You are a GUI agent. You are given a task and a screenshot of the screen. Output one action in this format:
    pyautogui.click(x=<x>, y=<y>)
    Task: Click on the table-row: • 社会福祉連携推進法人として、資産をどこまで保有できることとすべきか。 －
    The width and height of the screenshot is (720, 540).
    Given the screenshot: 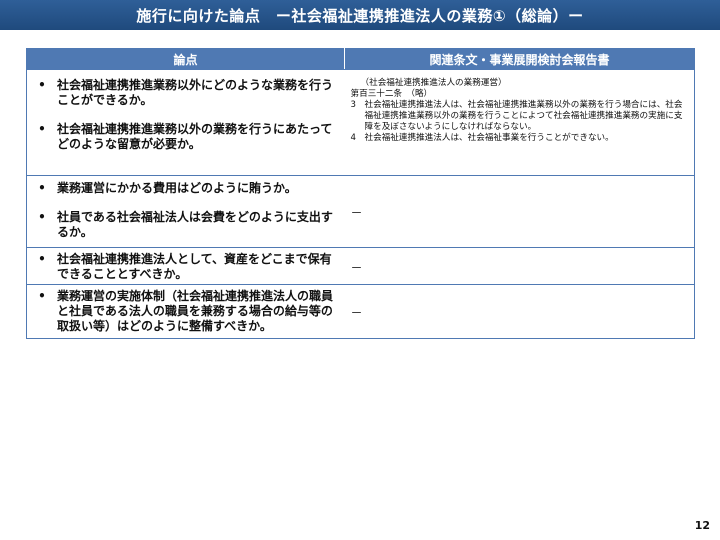 What is the action you would take?
    pyautogui.click(x=360, y=266)
    